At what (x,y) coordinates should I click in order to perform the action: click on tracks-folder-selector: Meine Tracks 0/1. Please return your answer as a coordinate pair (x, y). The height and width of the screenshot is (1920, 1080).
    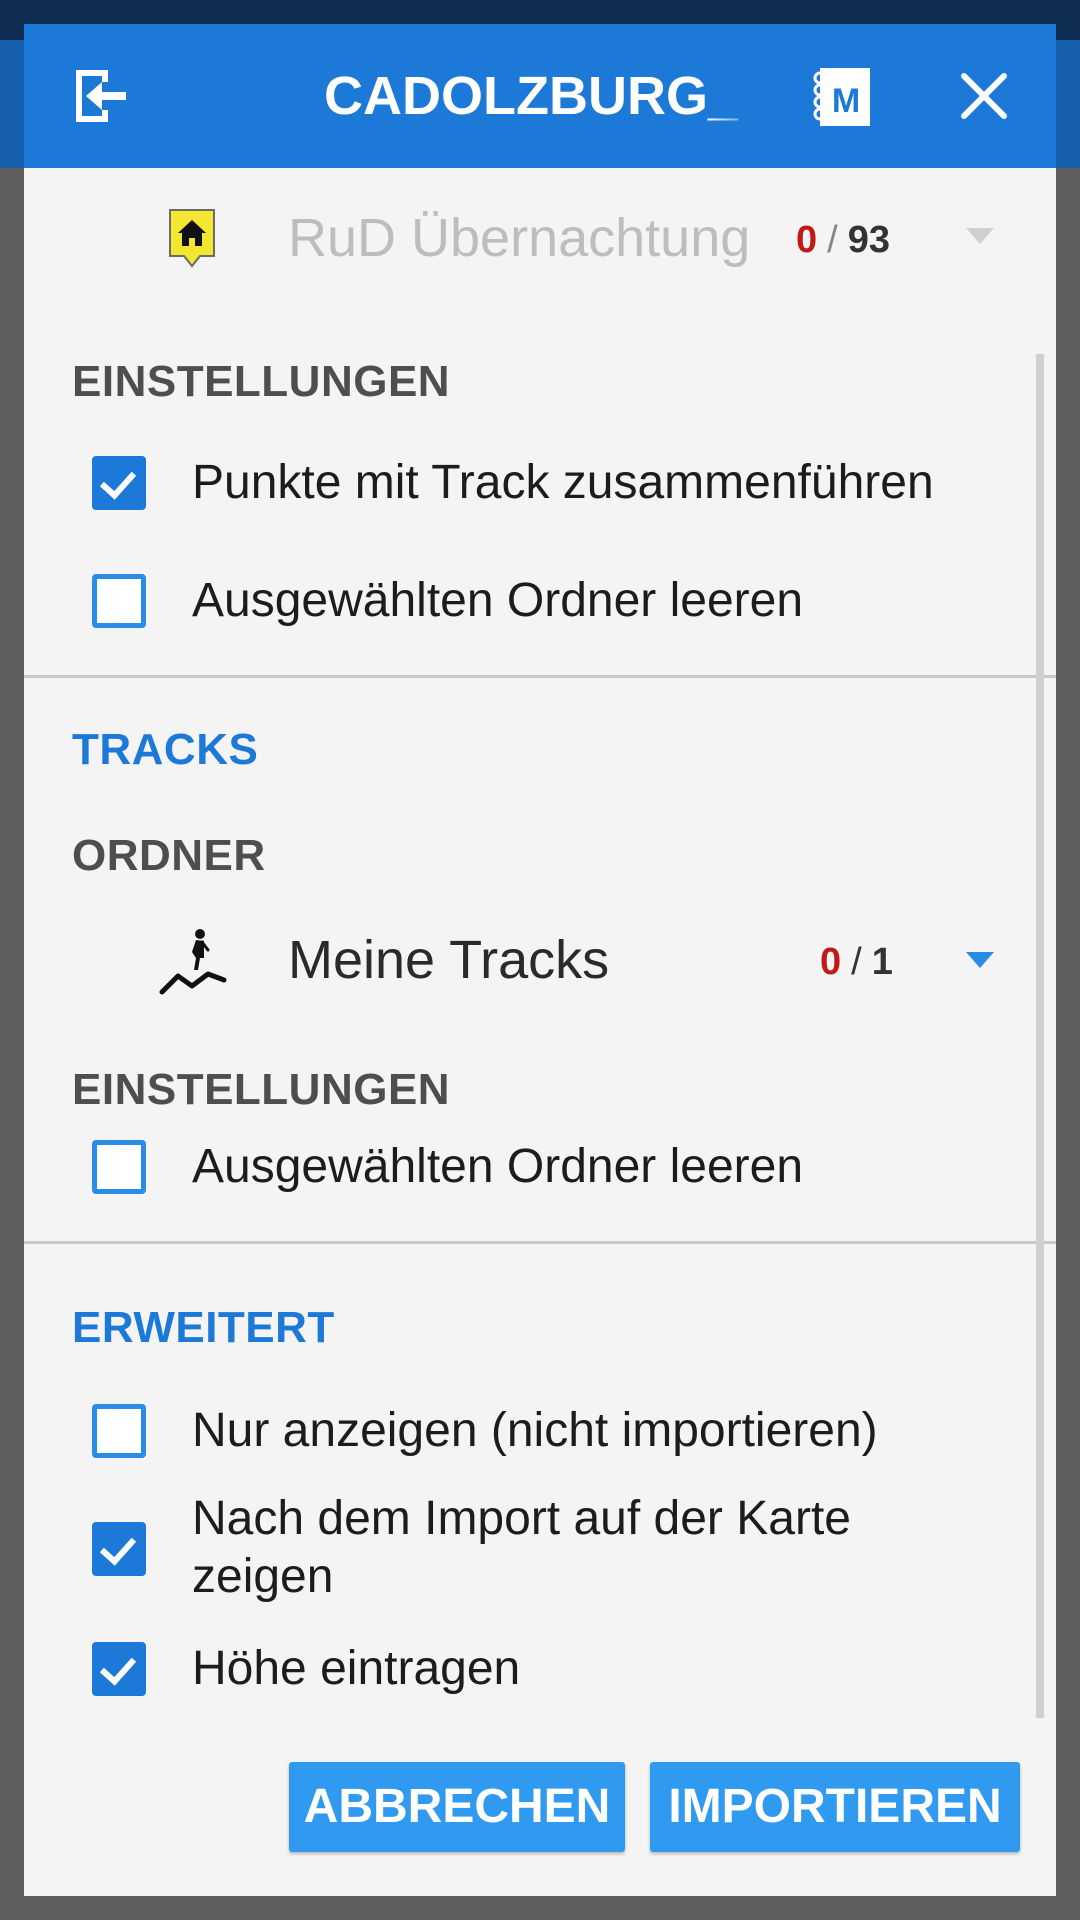
    Looking at the image, I should click on (540, 960).